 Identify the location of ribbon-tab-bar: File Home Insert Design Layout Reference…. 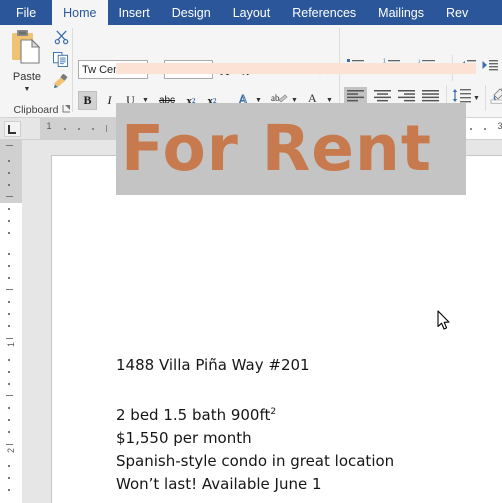
(251, 12).